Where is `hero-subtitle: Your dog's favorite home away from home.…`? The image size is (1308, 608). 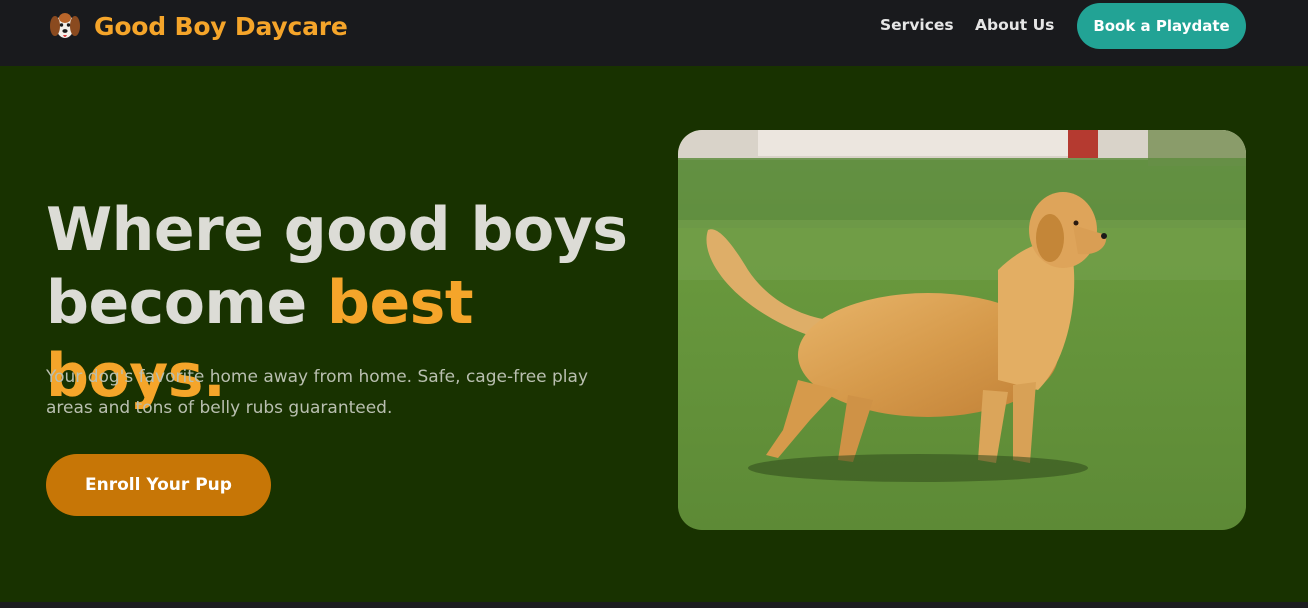 hero-subtitle: Your dog's favorite home away from home.… is located at coordinates (317, 392).